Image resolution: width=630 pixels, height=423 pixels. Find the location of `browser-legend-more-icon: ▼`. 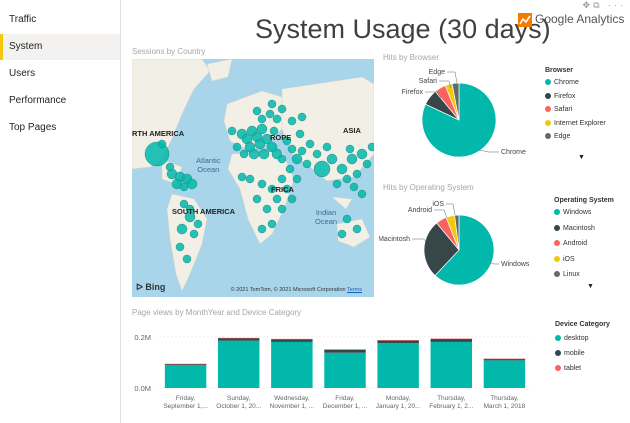

browser-legend-more-icon: ▼ is located at coordinates (581, 157).